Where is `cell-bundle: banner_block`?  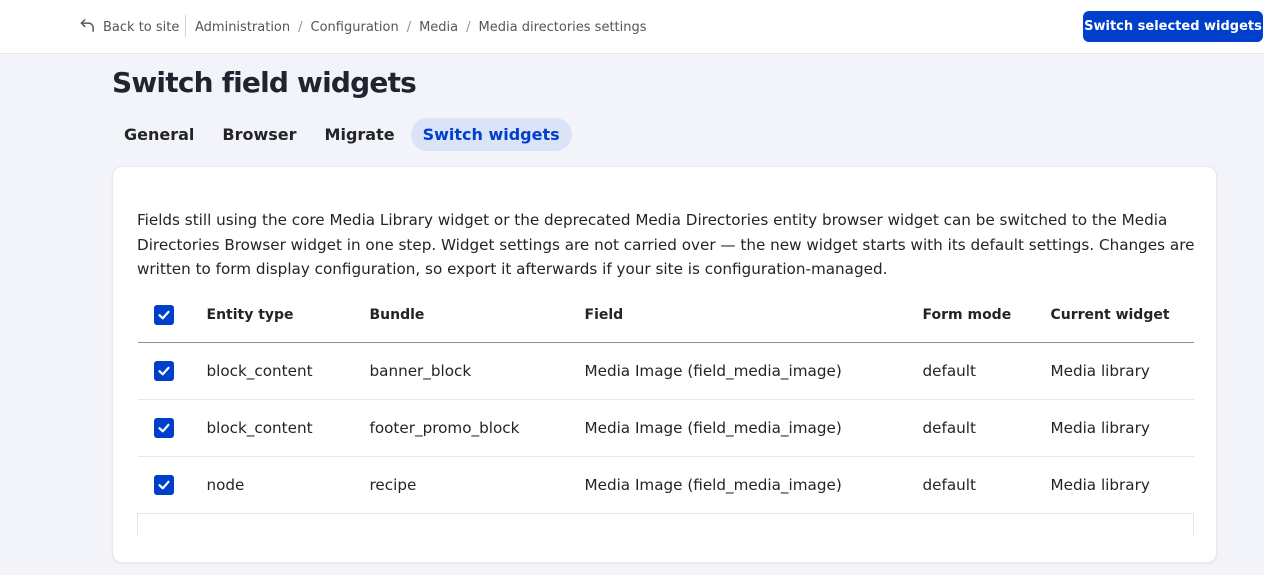
cell-bundle: banner_block is located at coordinates (477, 371).